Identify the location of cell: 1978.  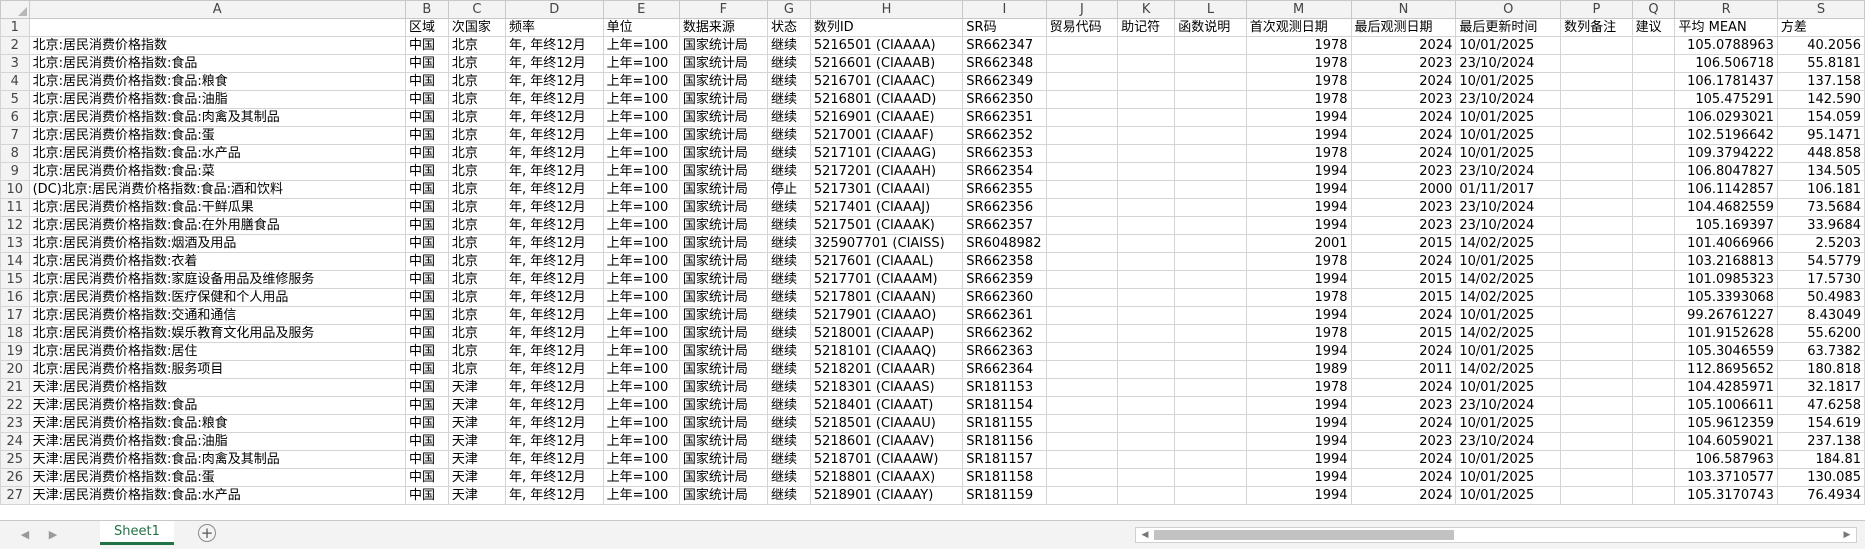
(1298, 297).